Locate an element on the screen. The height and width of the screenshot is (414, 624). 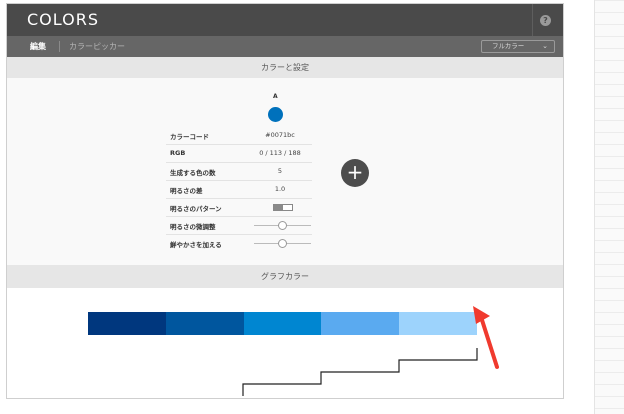
tab-divider is located at coordinates (59, 46).